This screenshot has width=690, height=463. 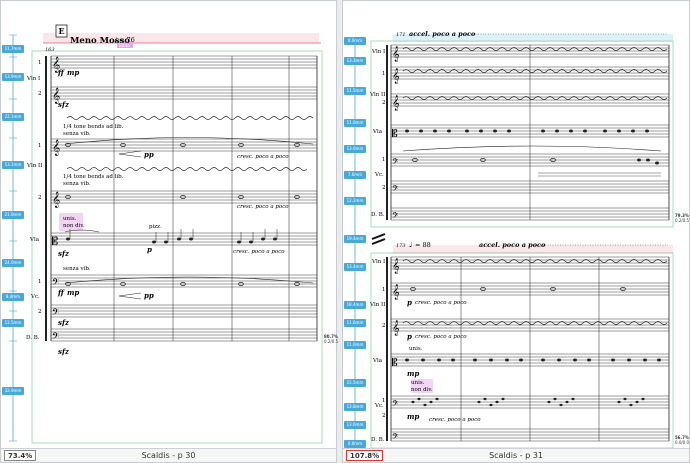 What do you see at coordinates (409, 302) in the screenshot?
I see `dynamic: p` at bounding box center [409, 302].